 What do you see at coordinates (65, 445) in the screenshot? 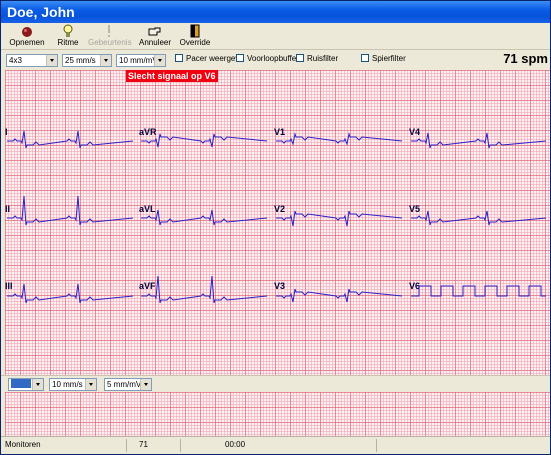
I see `status-mode: Monitoren` at bounding box center [65, 445].